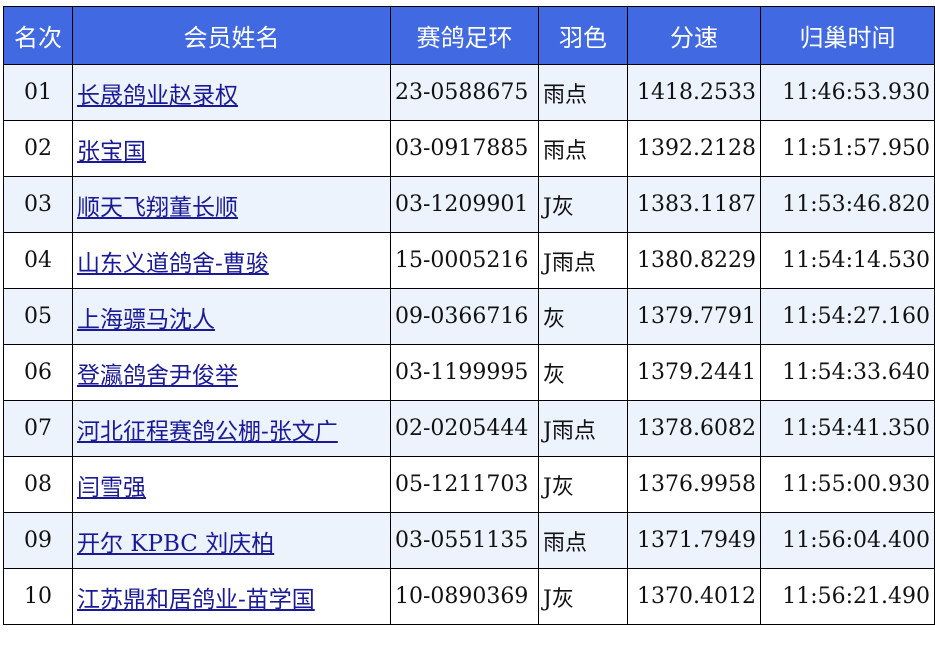  Describe the element at coordinates (111, 488) in the screenshot. I see `member-name-link: 闫雪强` at that location.